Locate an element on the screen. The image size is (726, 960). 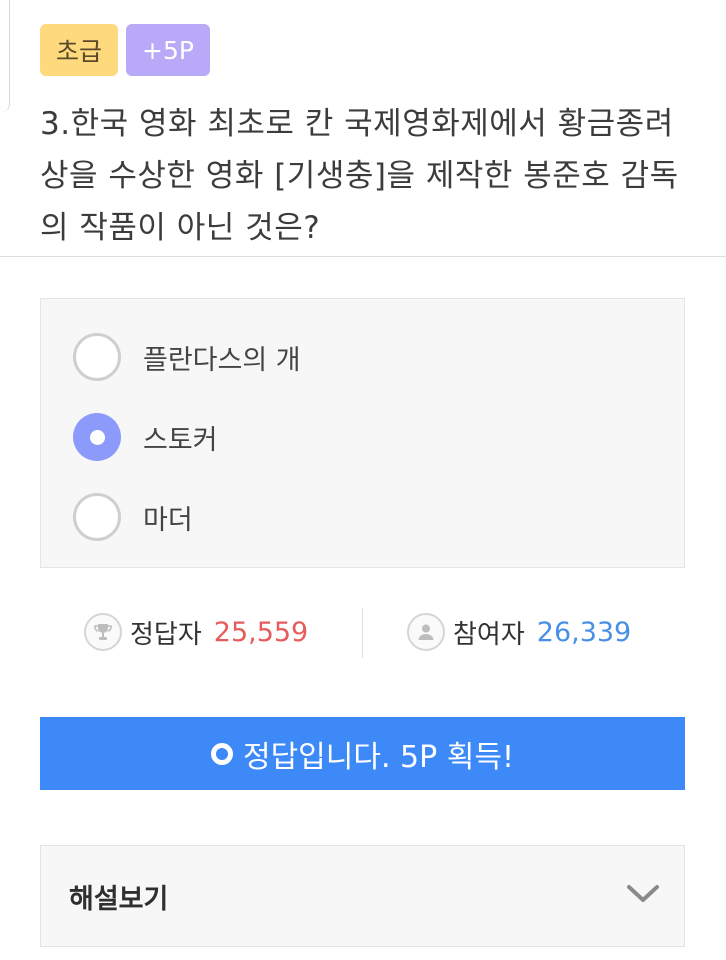
trophy-icon is located at coordinates (103, 632).